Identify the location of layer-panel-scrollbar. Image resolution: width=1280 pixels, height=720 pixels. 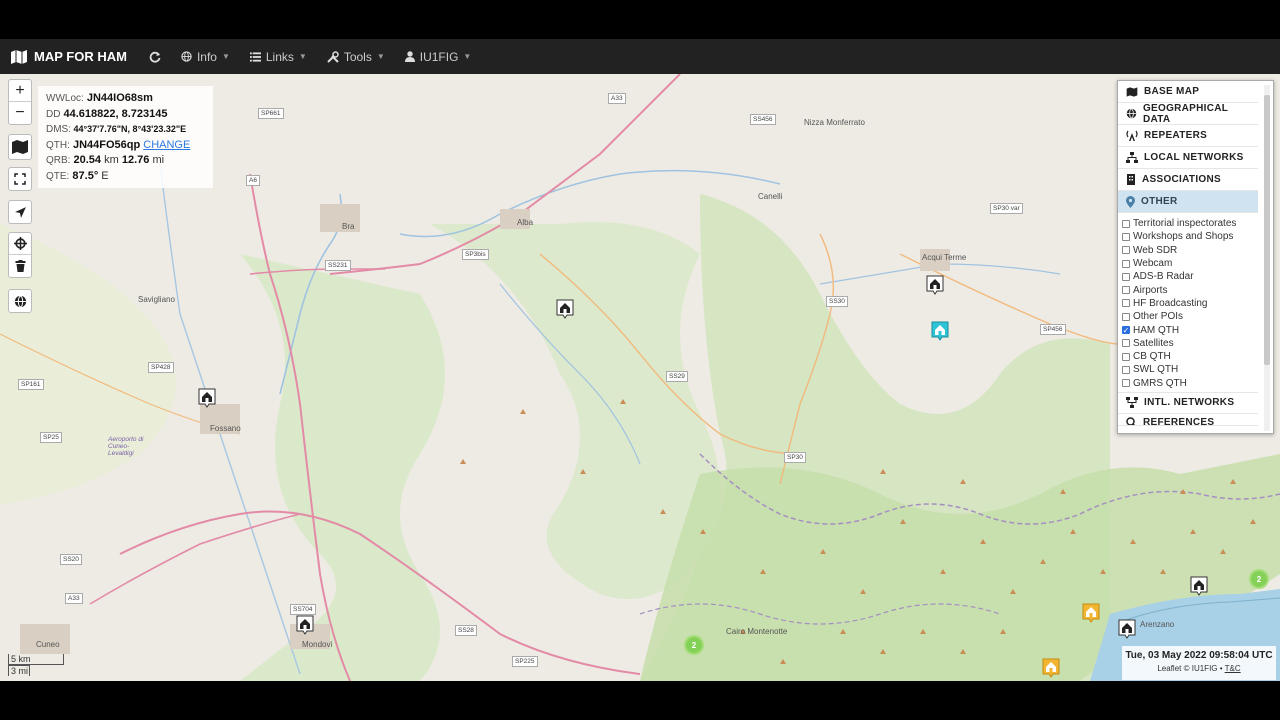
(1267, 258).